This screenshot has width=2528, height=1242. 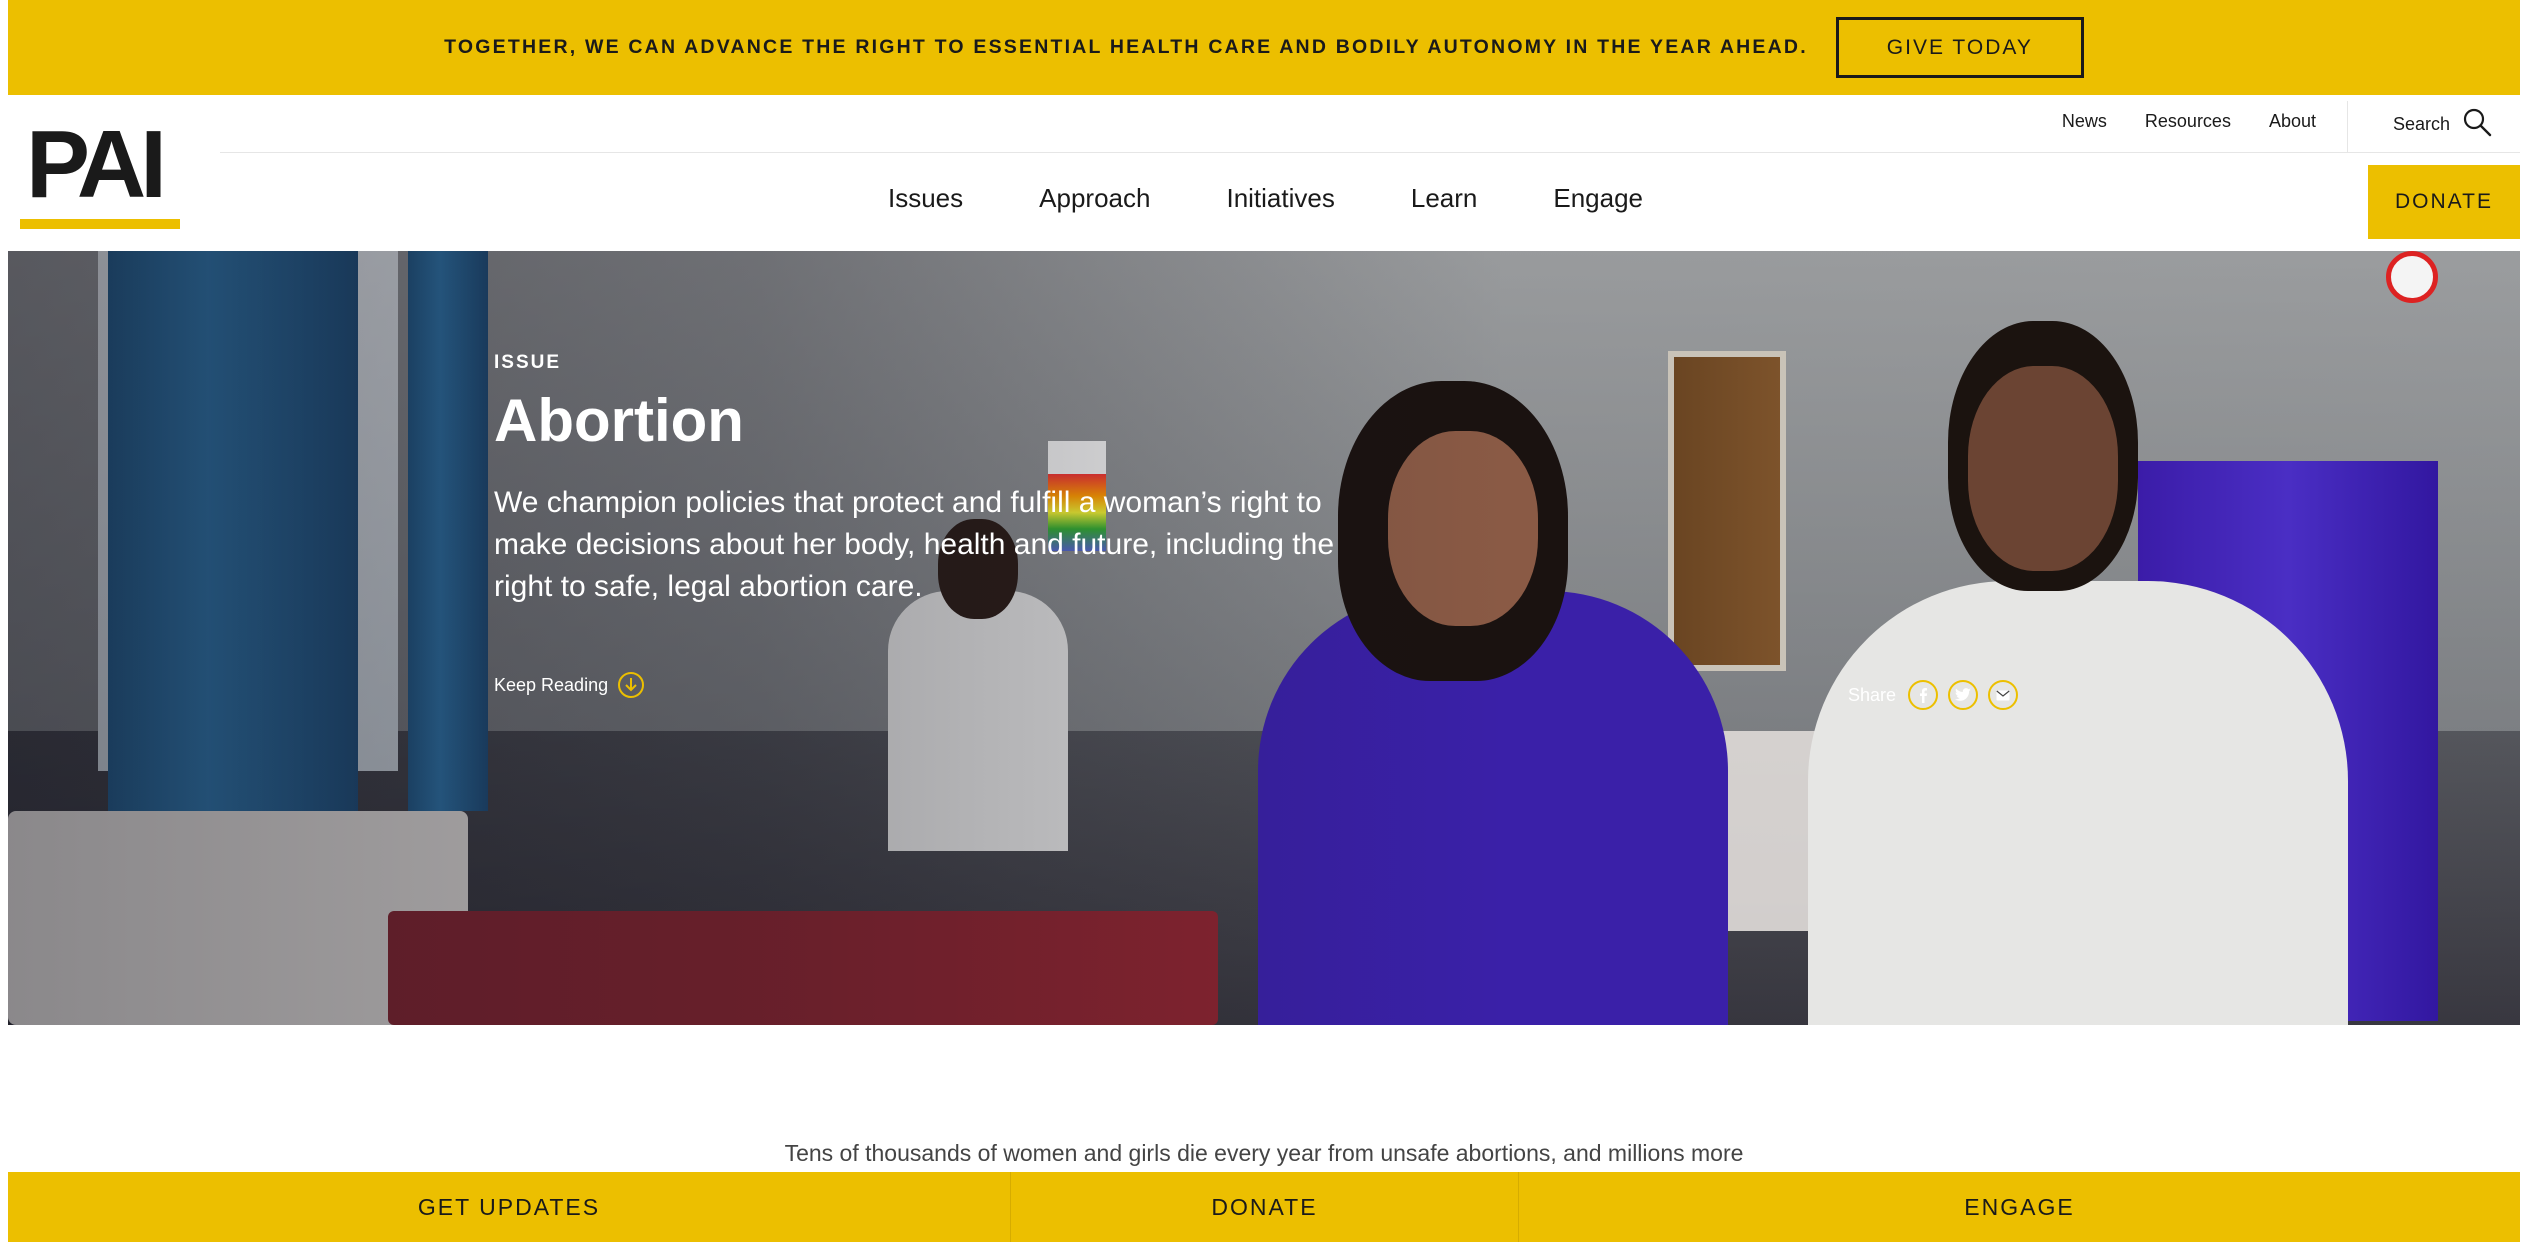 What do you see at coordinates (2347, 126) in the screenshot?
I see `utility-divider` at bounding box center [2347, 126].